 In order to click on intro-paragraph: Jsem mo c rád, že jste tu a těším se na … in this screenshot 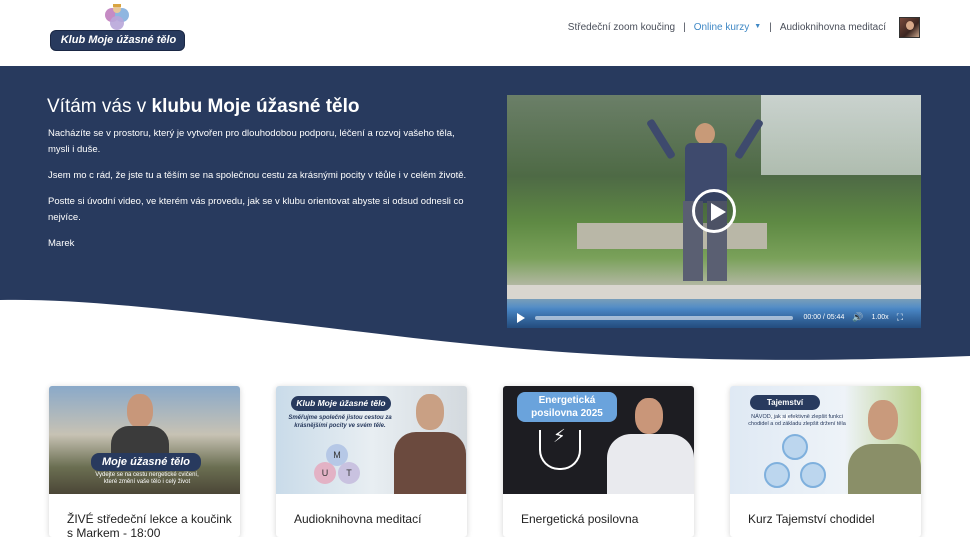, I will do `click(257, 175)`.